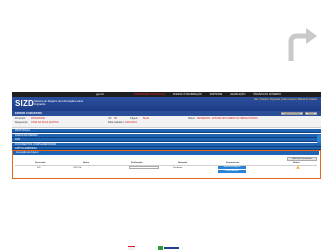  I want to click on uf-label: UF:, so click(110, 118).